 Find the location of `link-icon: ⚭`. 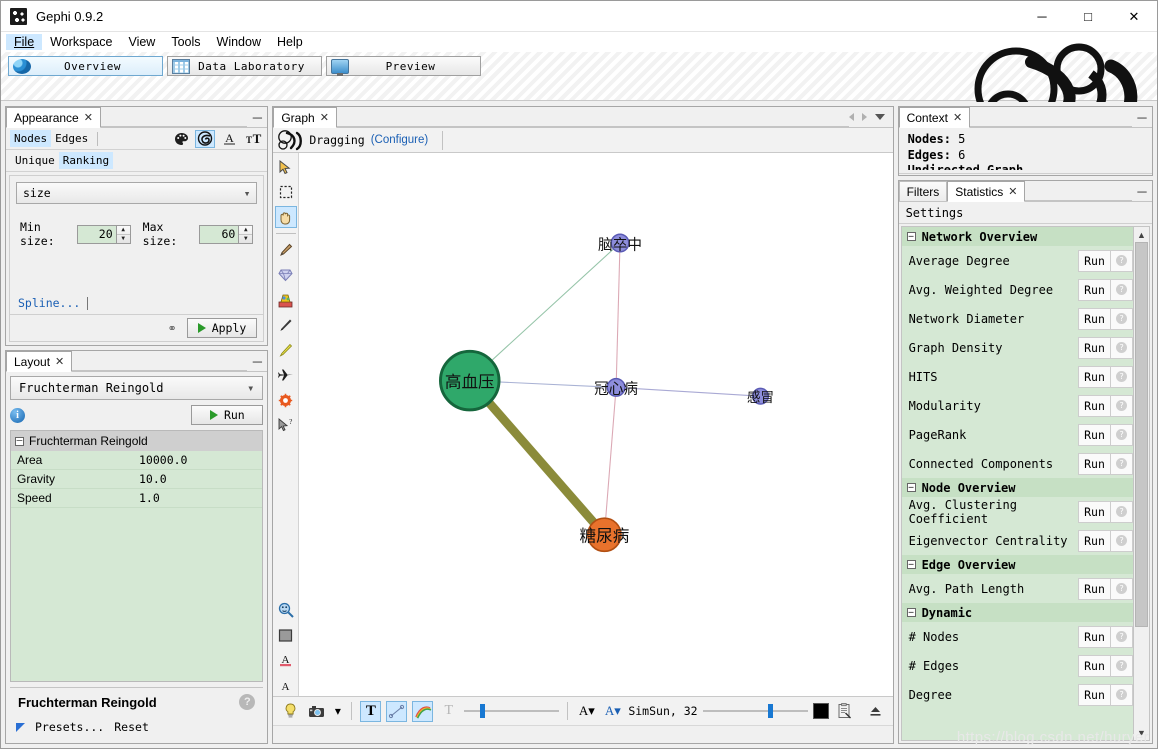

link-icon: ⚭ is located at coordinates (171, 328).